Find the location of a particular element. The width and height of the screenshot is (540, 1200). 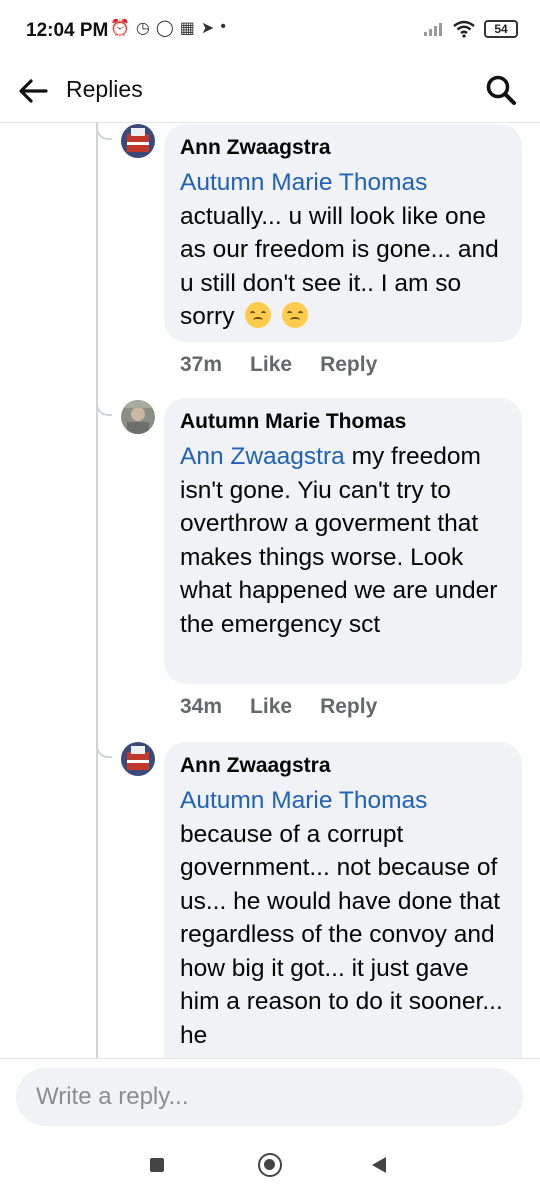

disappointed-face-emoji is located at coordinates (258, 315).